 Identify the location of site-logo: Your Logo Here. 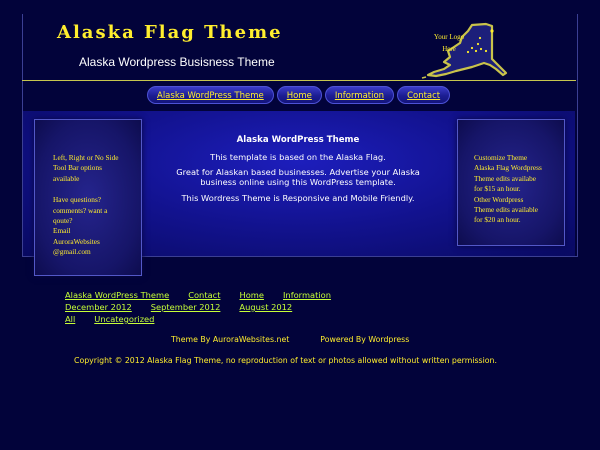
(464, 50).